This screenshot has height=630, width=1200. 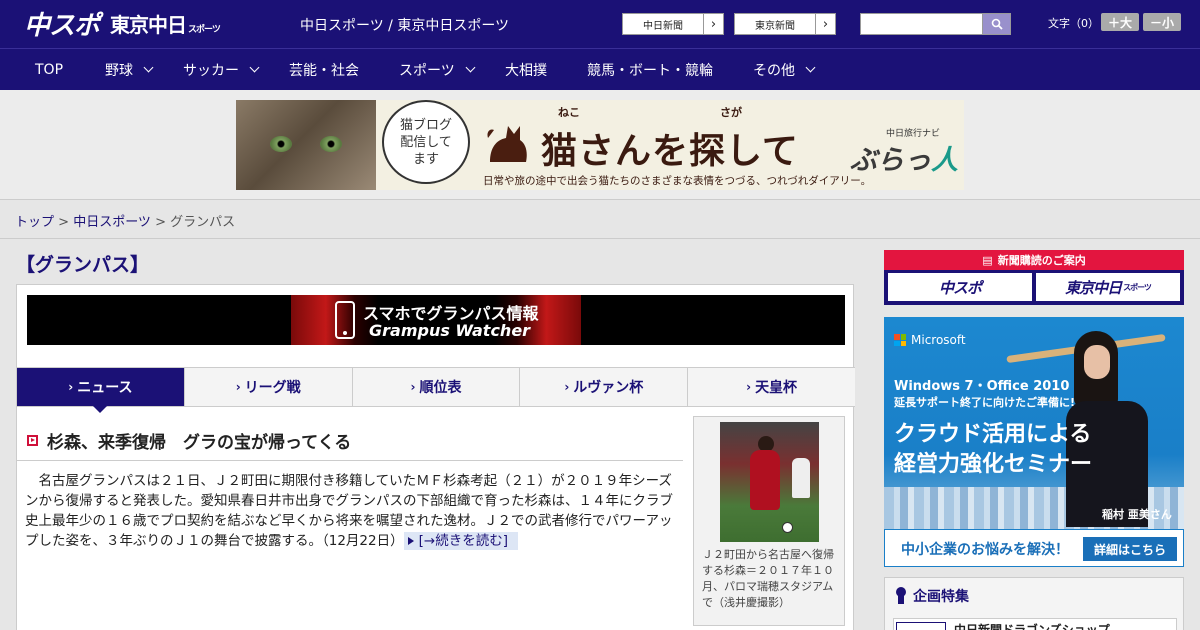 I want to click on search-icon, so click(x=997, y=24).